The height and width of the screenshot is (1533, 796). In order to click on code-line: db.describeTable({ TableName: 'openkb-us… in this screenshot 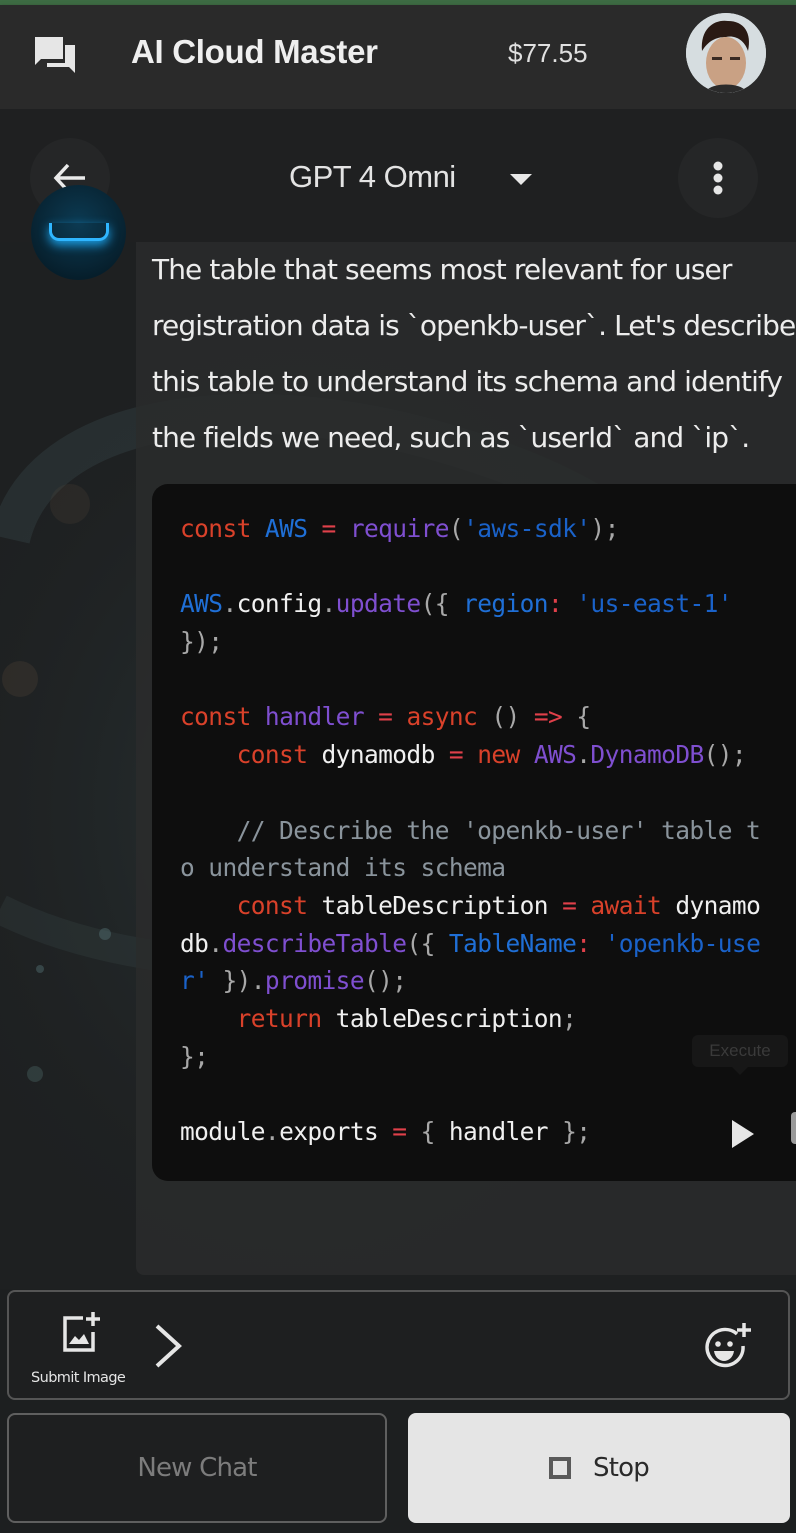, I will do `click(470, 944)`.